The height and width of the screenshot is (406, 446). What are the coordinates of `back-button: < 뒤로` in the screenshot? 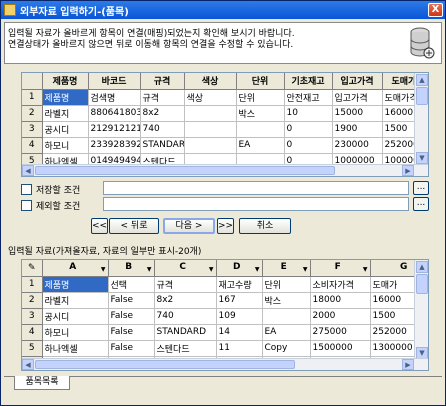 It's located at (134, 226).